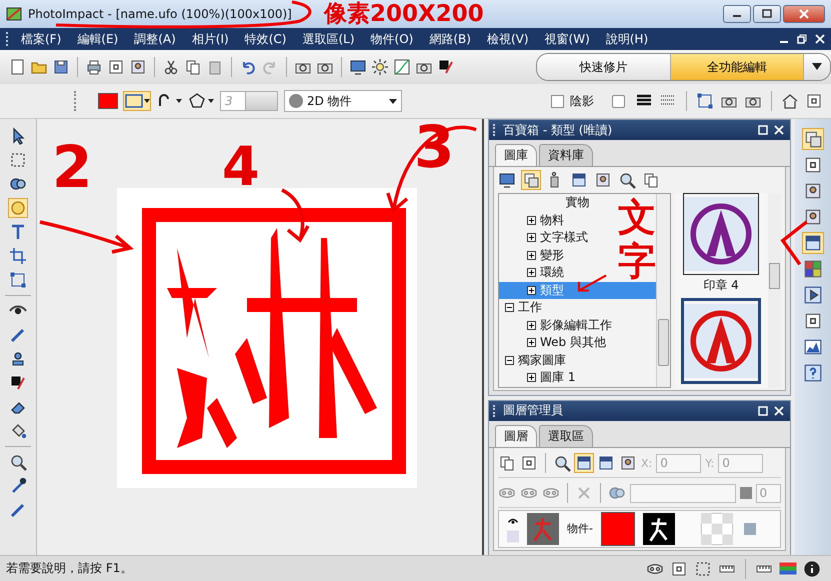 The image size is (831, 581). Describe the element at coordinates (577, 325) in the screenshot. I see `tree-item: 影像編輯工作` at that location.